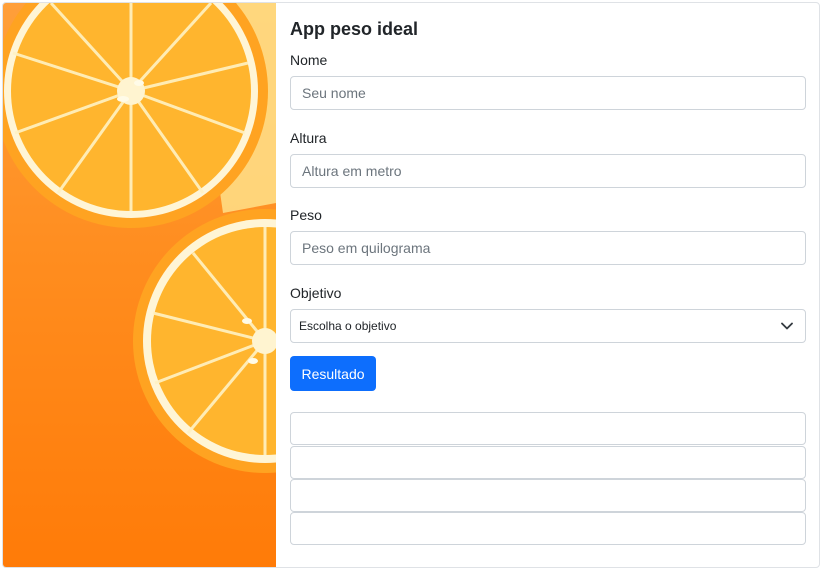 The image size is (829, 577). Describe the element at coordinates (309, 60) in the screenshot. I see `nome-label: Nome` at that location.